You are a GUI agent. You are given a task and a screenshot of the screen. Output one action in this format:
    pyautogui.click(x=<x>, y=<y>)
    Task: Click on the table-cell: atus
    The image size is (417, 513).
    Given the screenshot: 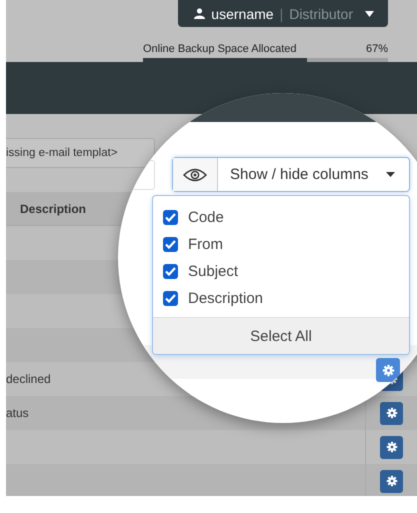 What is the action you would take?
    pyautogui.click(x=17, y=413)
    